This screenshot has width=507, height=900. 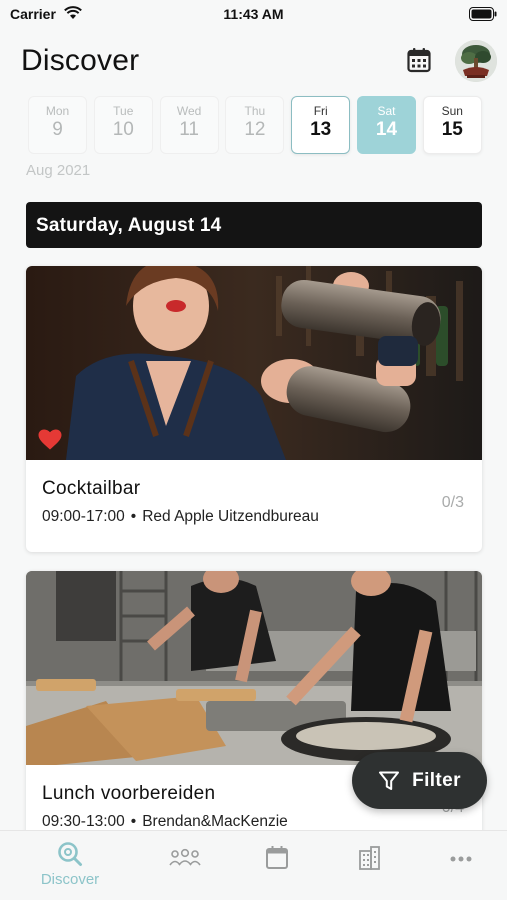 I want to click on shift-company: Brendan&MacKenzie, so click(x=215, y=821).